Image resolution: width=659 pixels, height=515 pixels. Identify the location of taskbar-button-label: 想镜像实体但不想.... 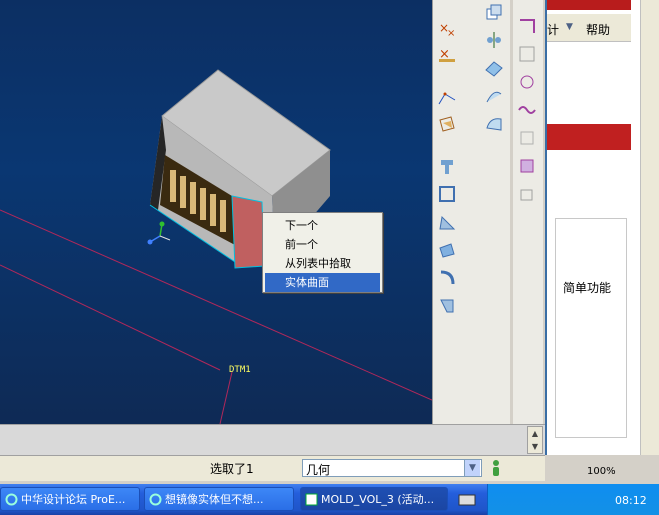
(214, 499).